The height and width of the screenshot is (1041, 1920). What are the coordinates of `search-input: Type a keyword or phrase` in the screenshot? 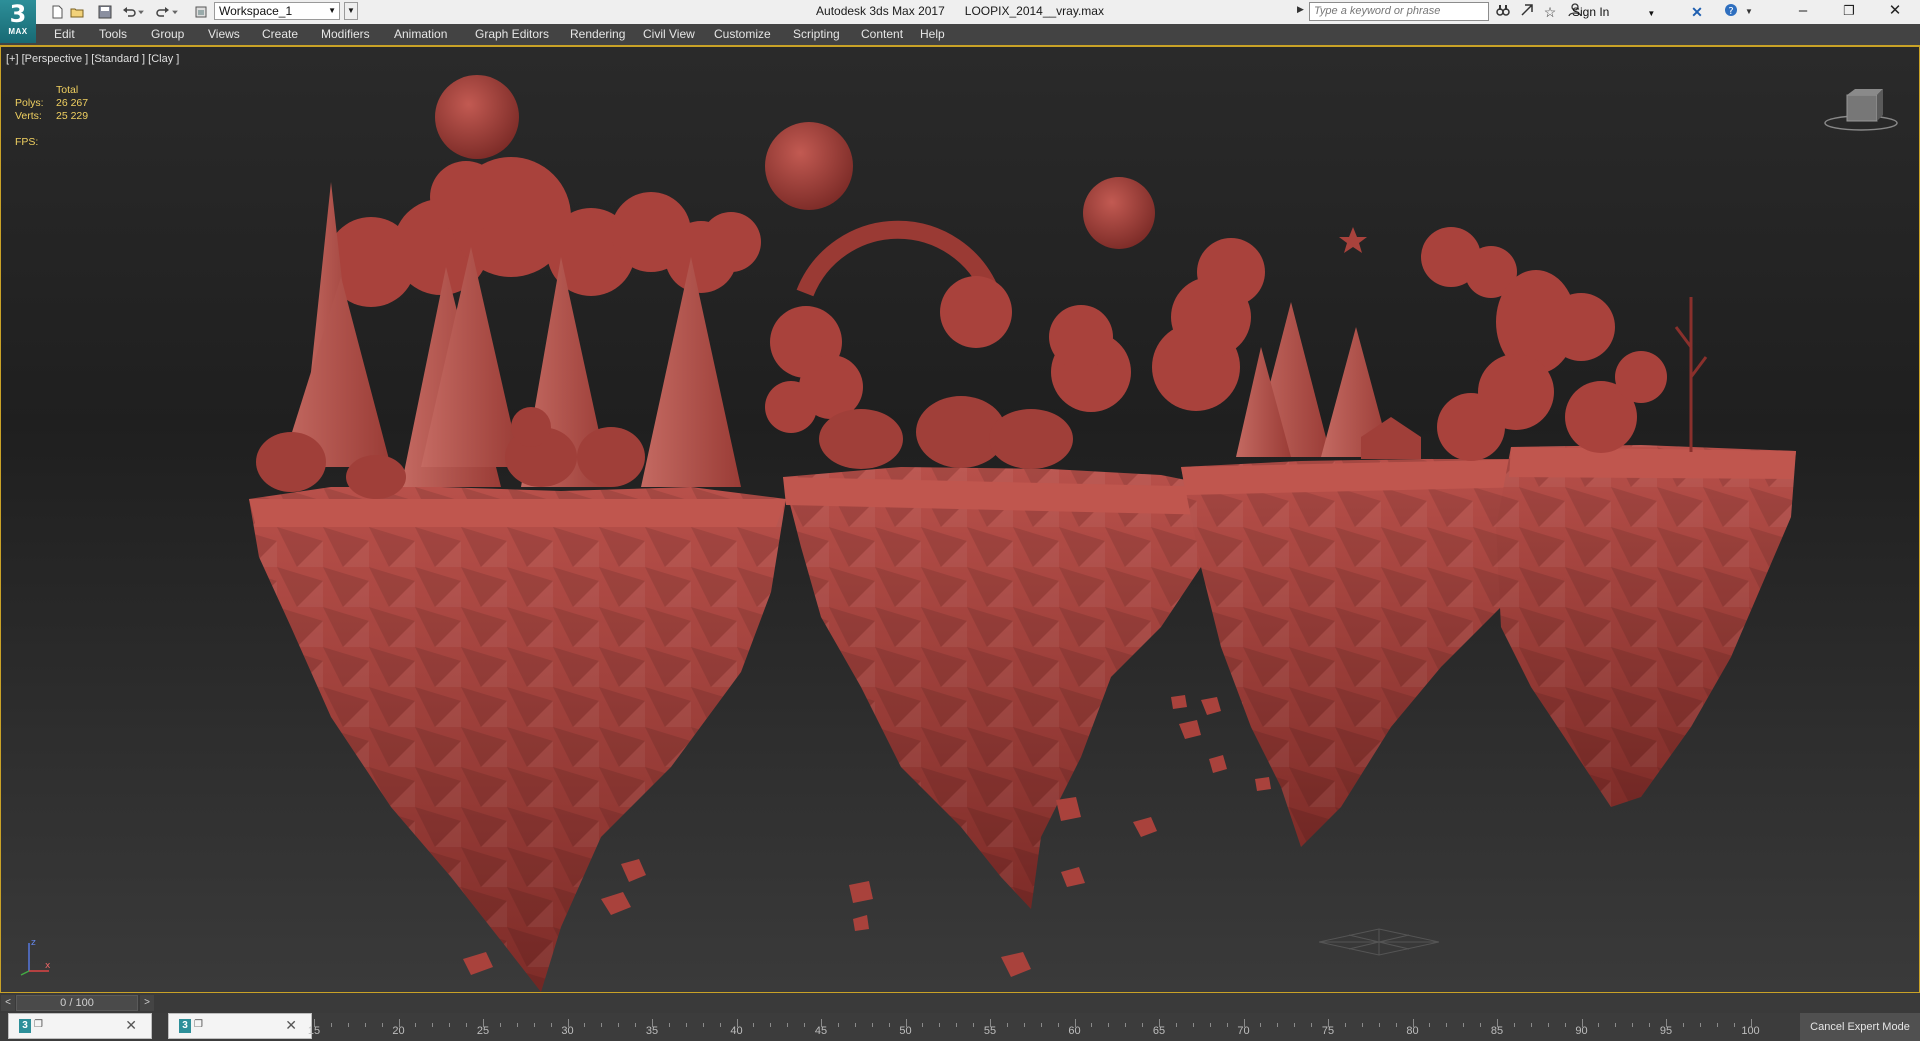 It's located at (1399, 11).